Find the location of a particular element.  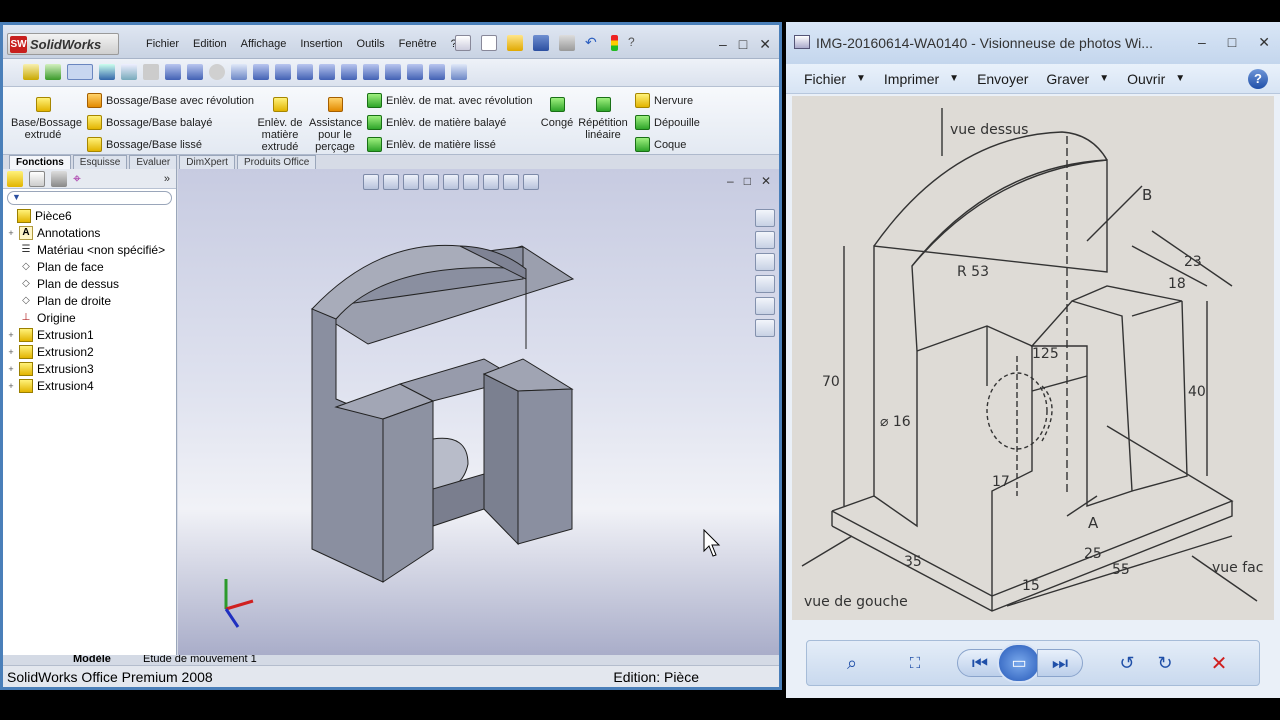

tab-fonctions: Fonctions is located at coordinates (40, 162).